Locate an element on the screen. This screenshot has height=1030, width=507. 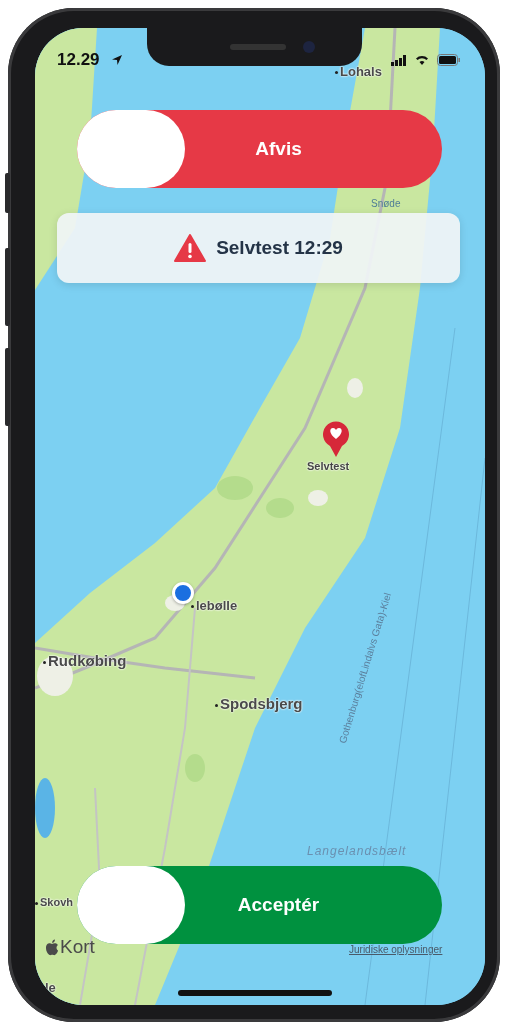
forest-patch is located at coordinates (235, 488).